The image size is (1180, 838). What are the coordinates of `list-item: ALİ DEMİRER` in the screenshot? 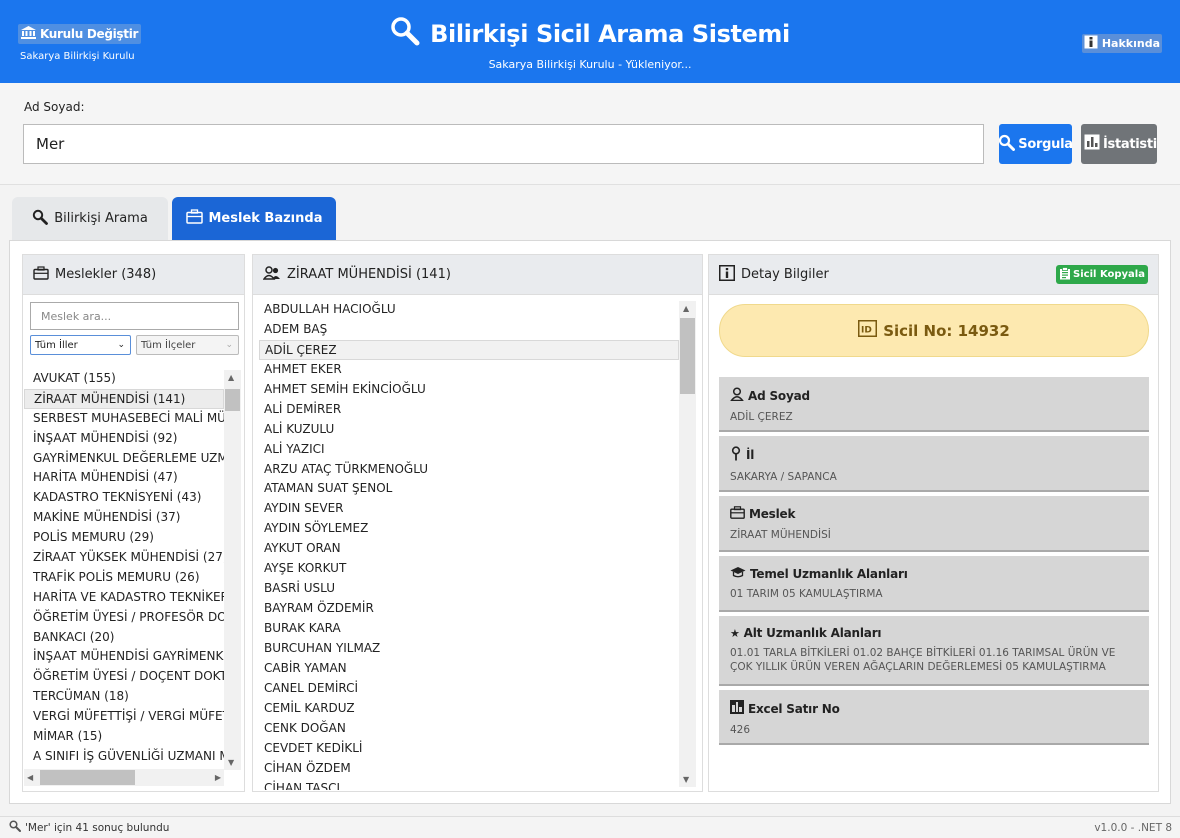 It's located at (469, 410).